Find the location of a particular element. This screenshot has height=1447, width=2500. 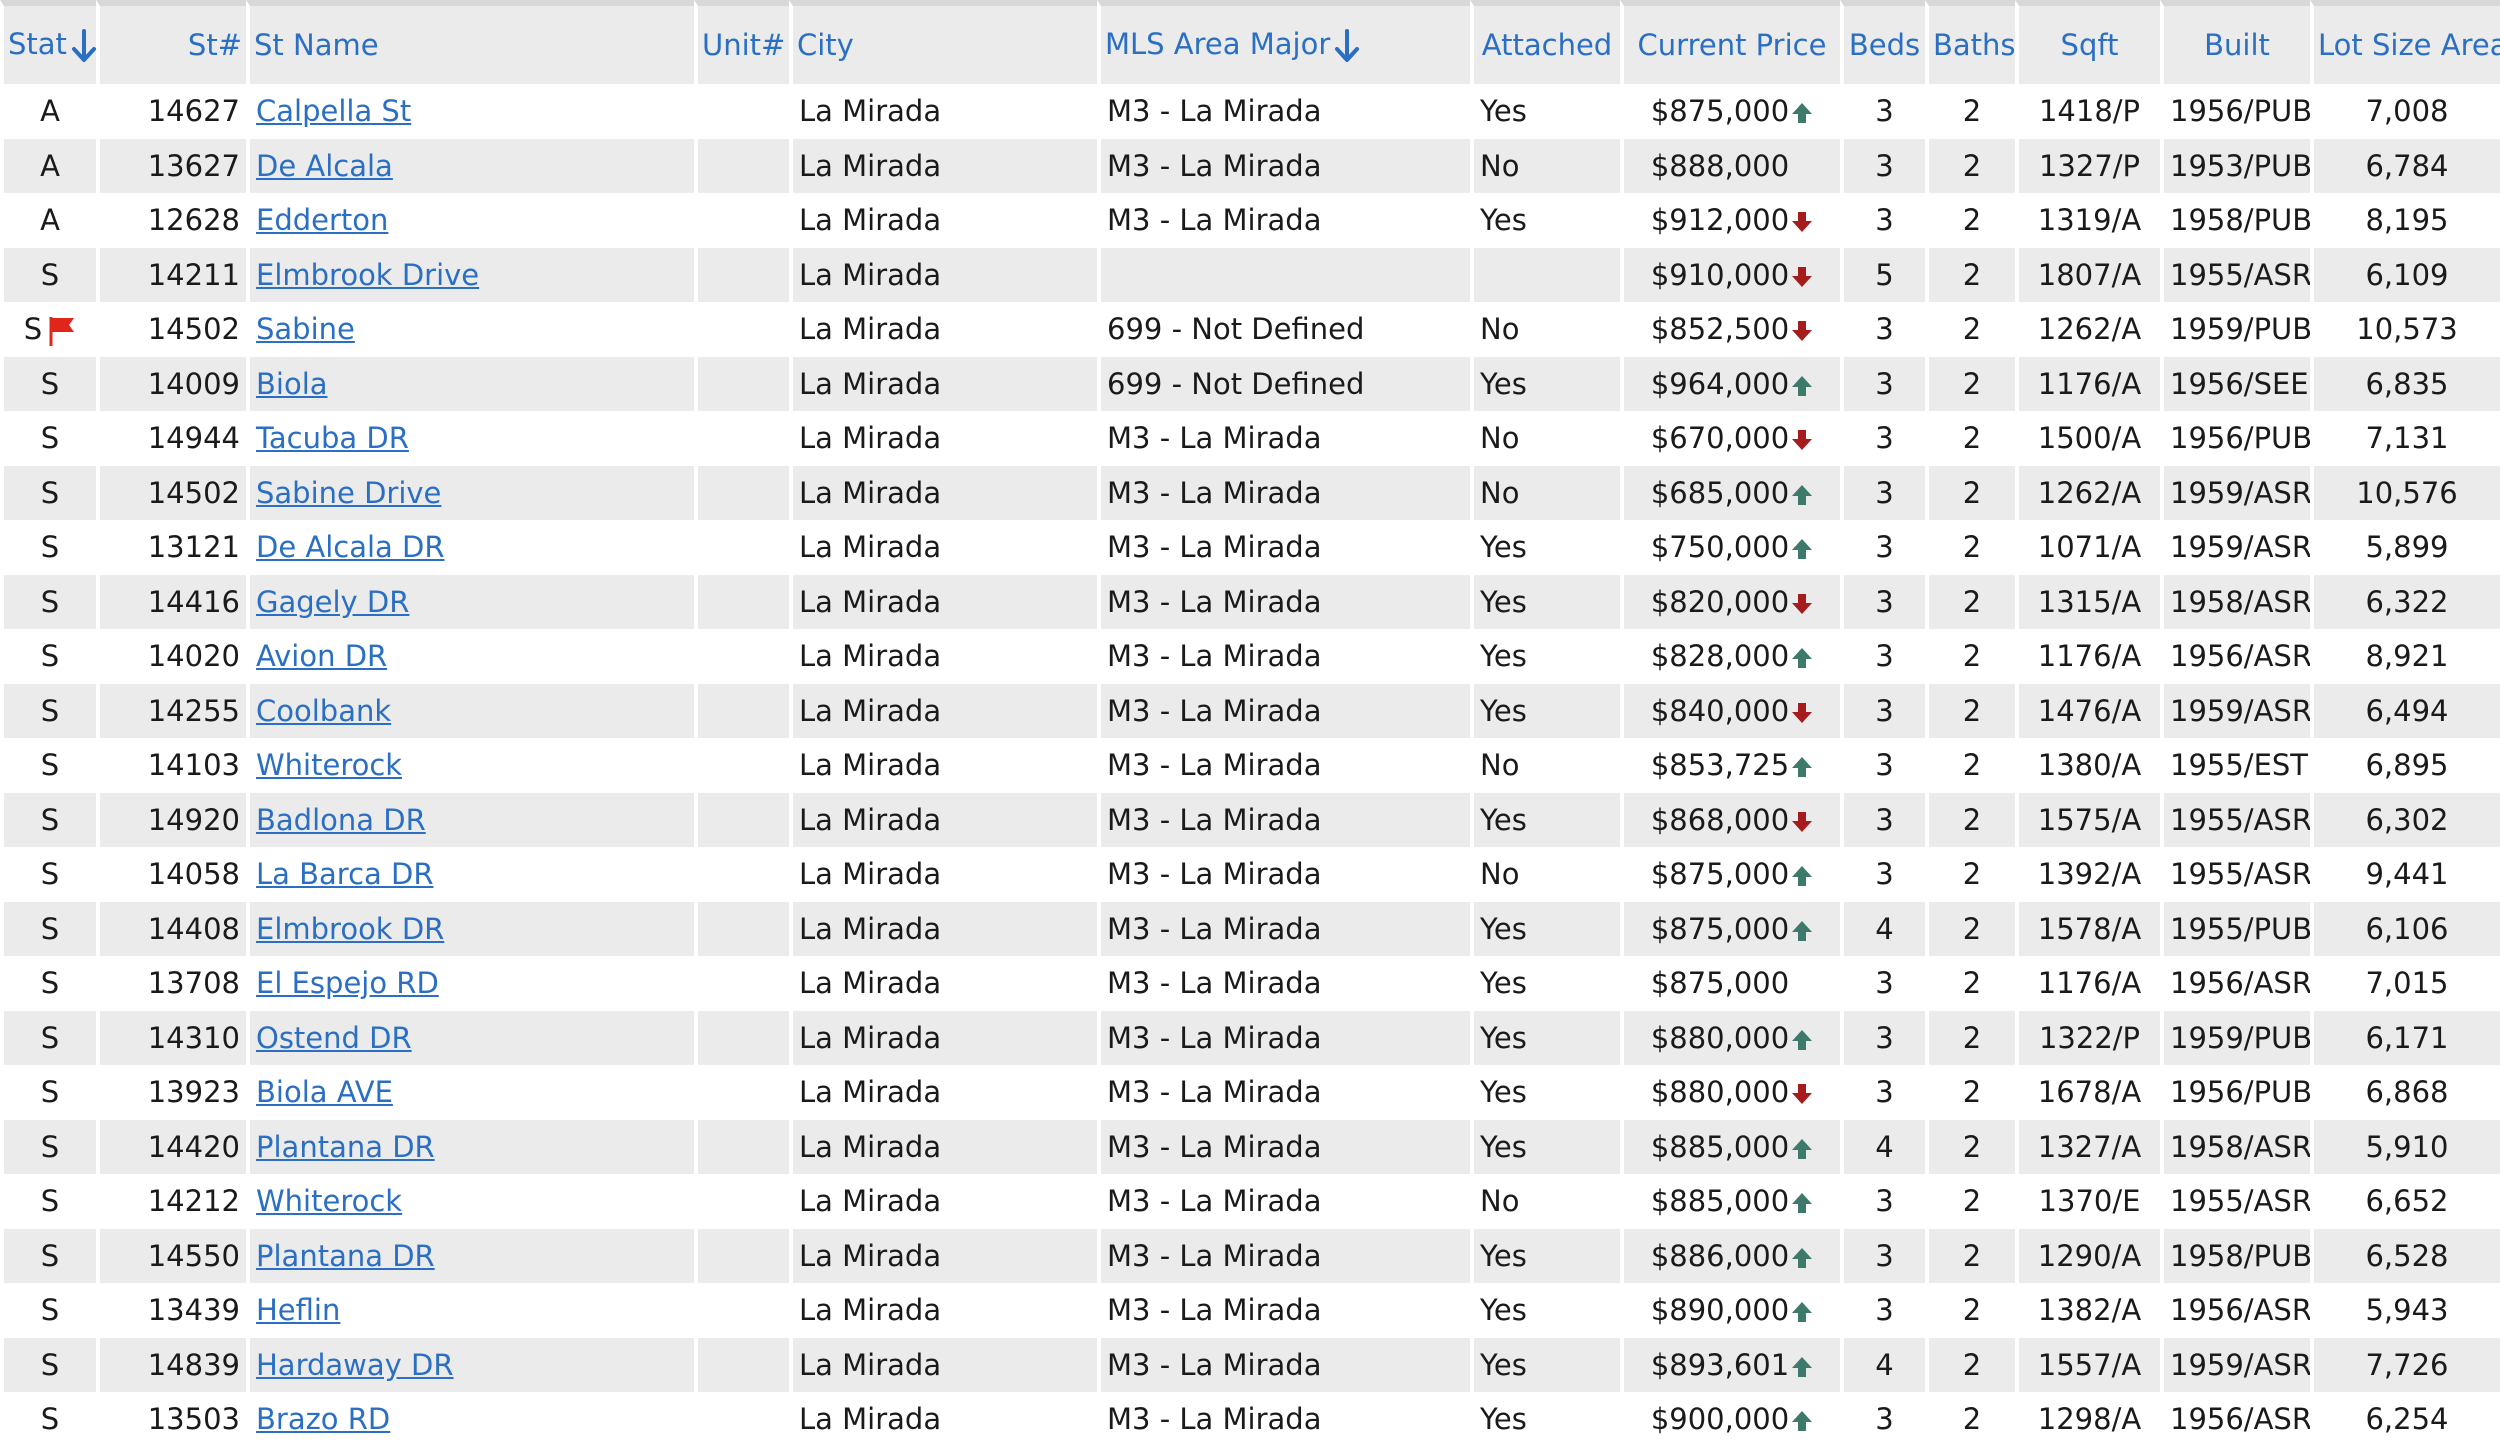

street-name-link: Sabine Drive is located at coordinates (348, 493).